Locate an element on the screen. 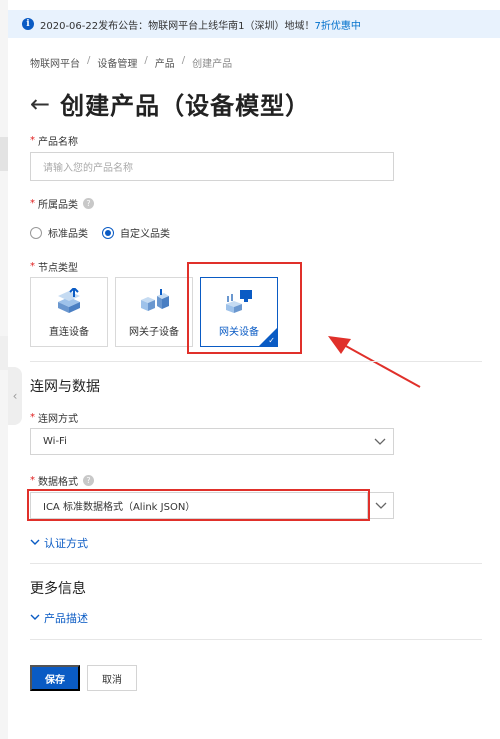  page-title: 创建产品（设备模型） is located at coordinates (185, 106).